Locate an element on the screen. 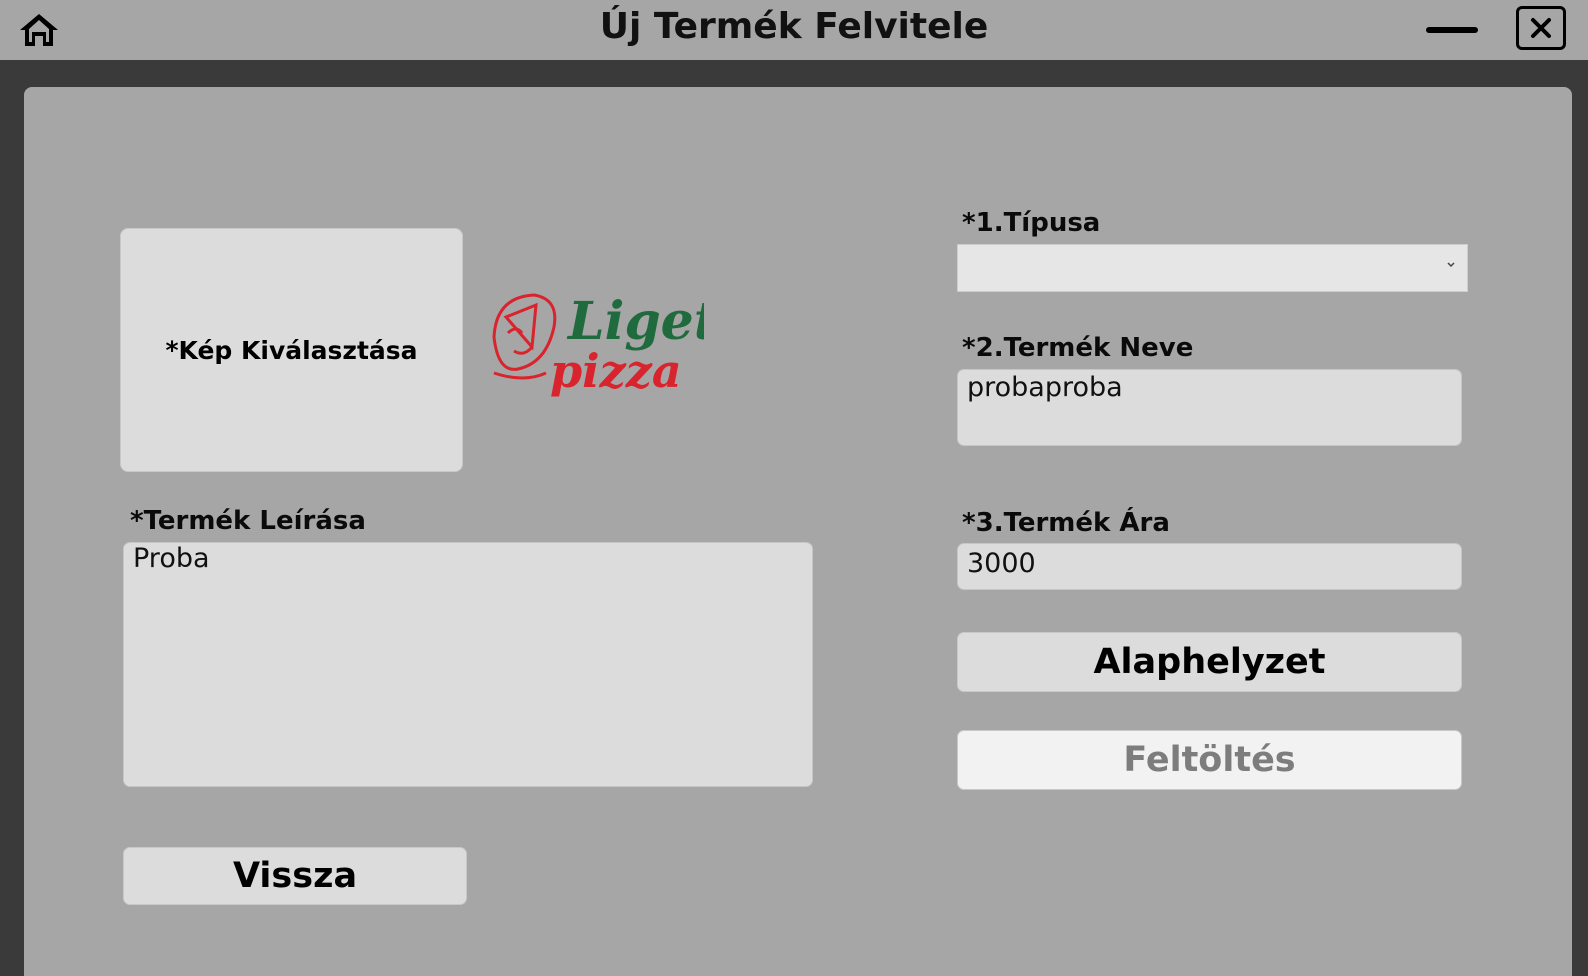  title-bar: Új Termék Felvitele is located at coordinates (794, 30).